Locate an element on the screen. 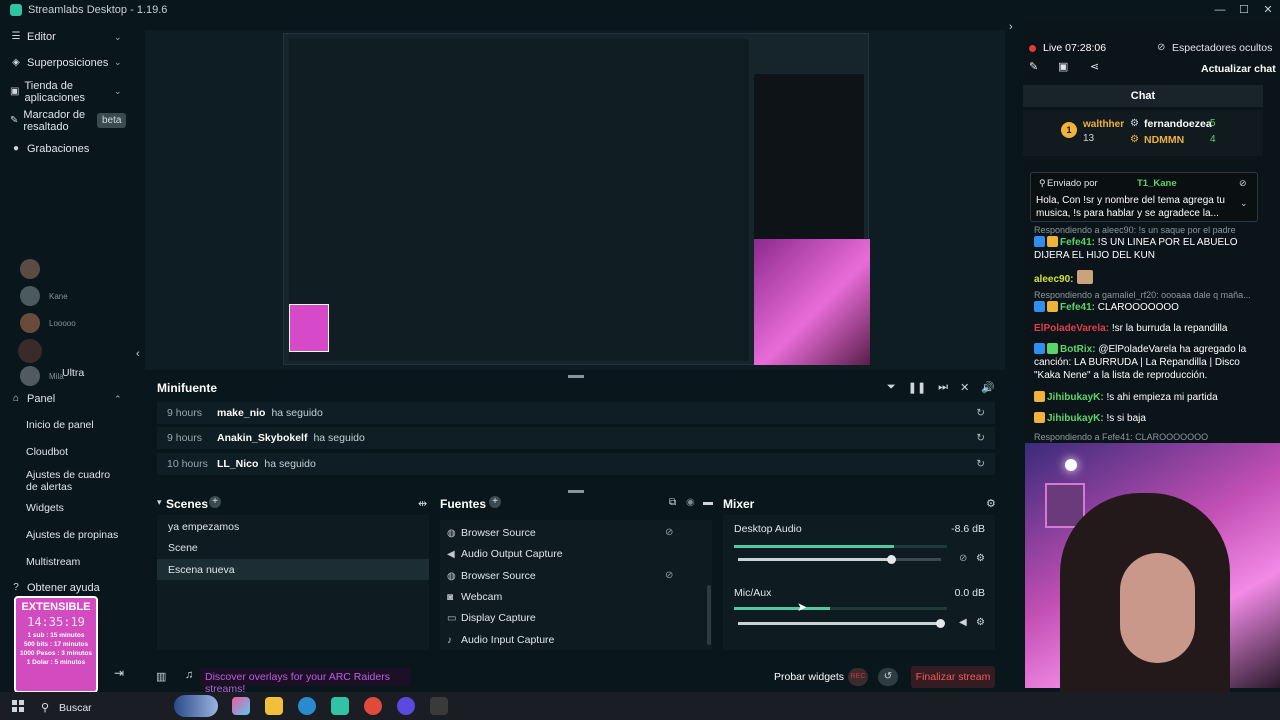 This screenshot has height=720, width=1280. collapse-icon: ▾ is located at coordinates (159, 502).